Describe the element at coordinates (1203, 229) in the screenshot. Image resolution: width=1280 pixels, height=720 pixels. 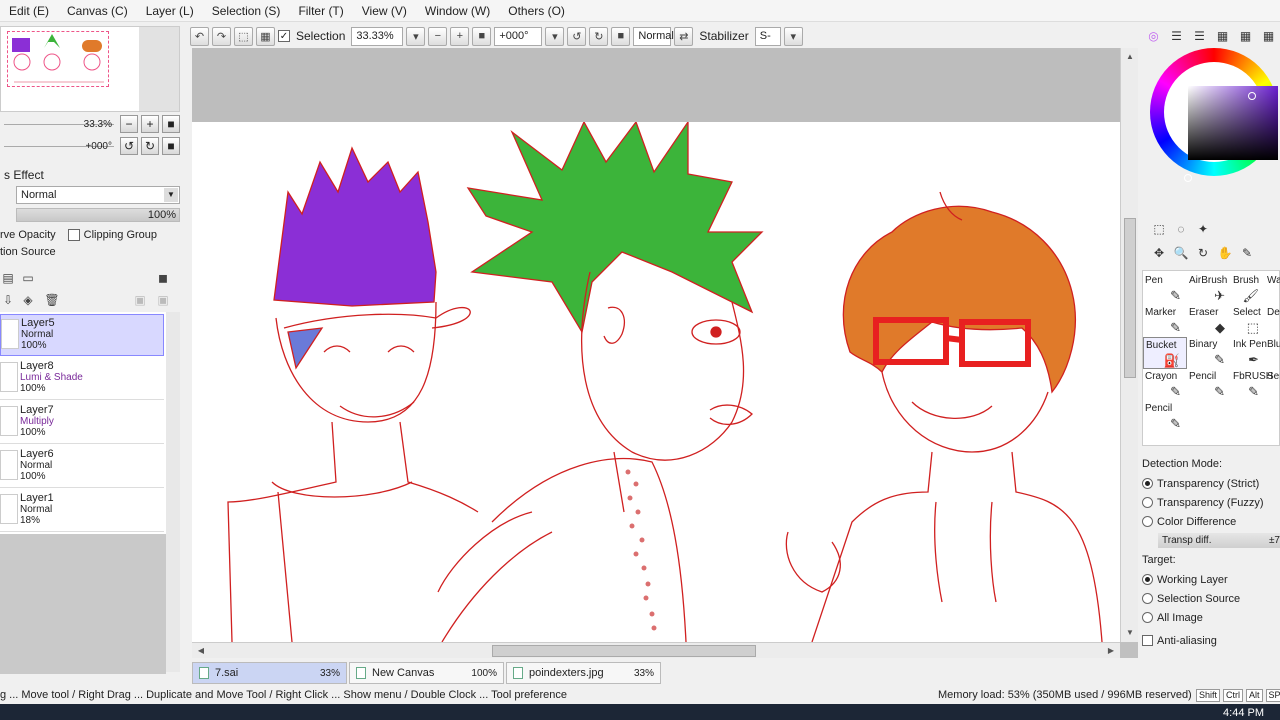
I see `magic-wand-icon: ✦` at that location.